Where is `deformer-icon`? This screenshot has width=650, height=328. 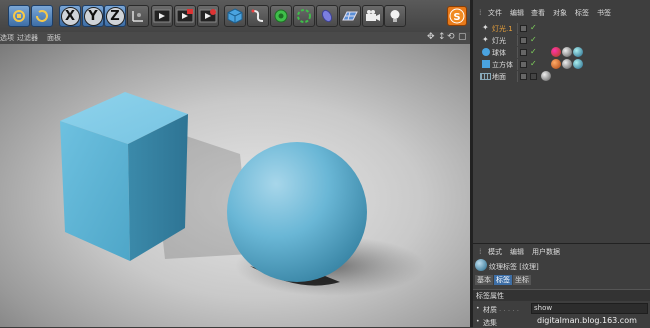
deformer-icon is located at coordinates (327, 16).